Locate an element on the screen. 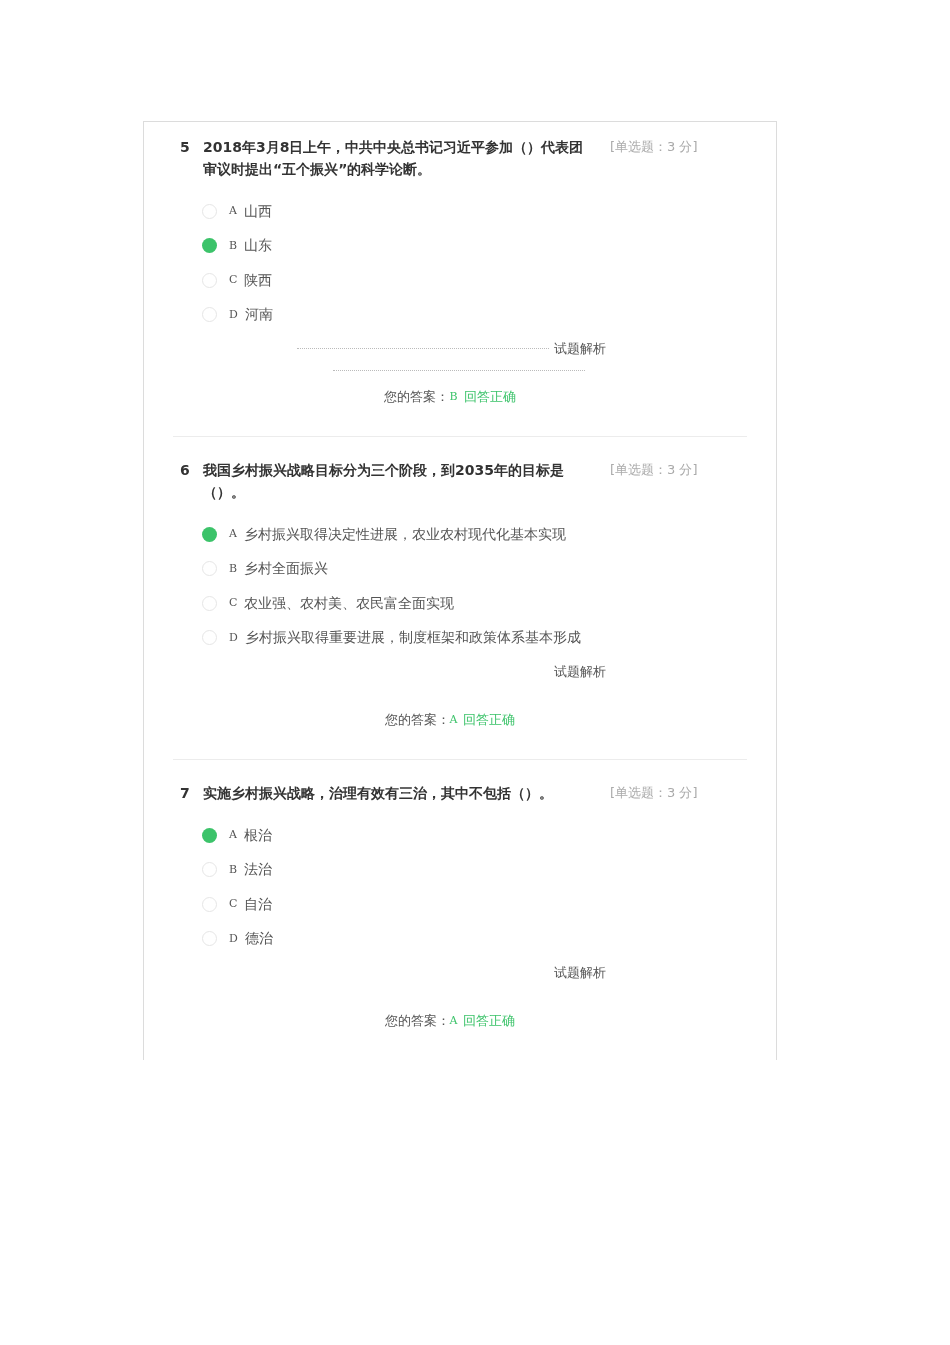 The width and height of the screenshot is (950, 1345). option-text: 乡村振兴取得重要进展，制度框架和政策体系基本形成 is located at coordinates (412, 638).